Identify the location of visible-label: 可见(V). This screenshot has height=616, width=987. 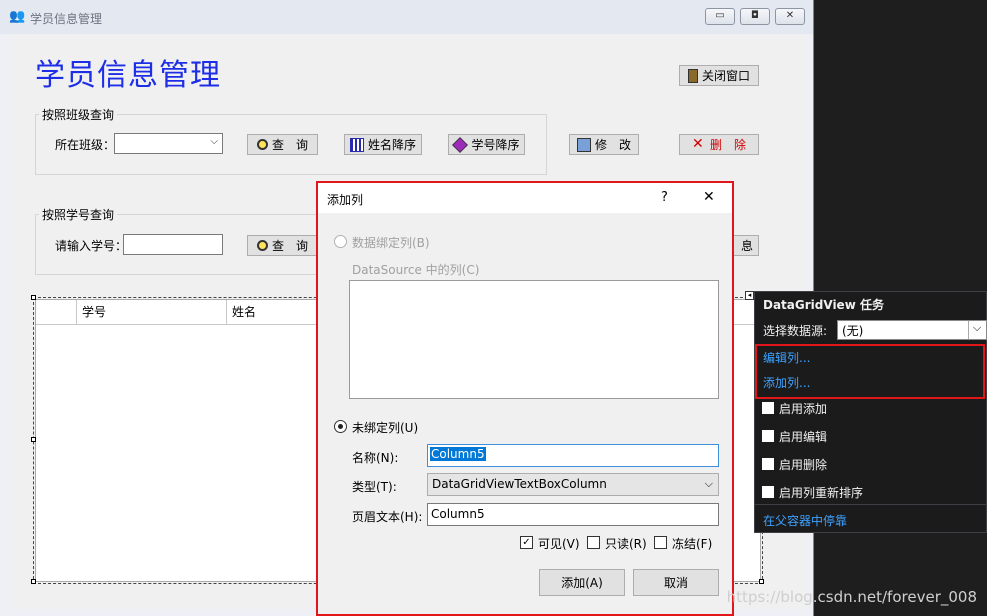
(559, 544).